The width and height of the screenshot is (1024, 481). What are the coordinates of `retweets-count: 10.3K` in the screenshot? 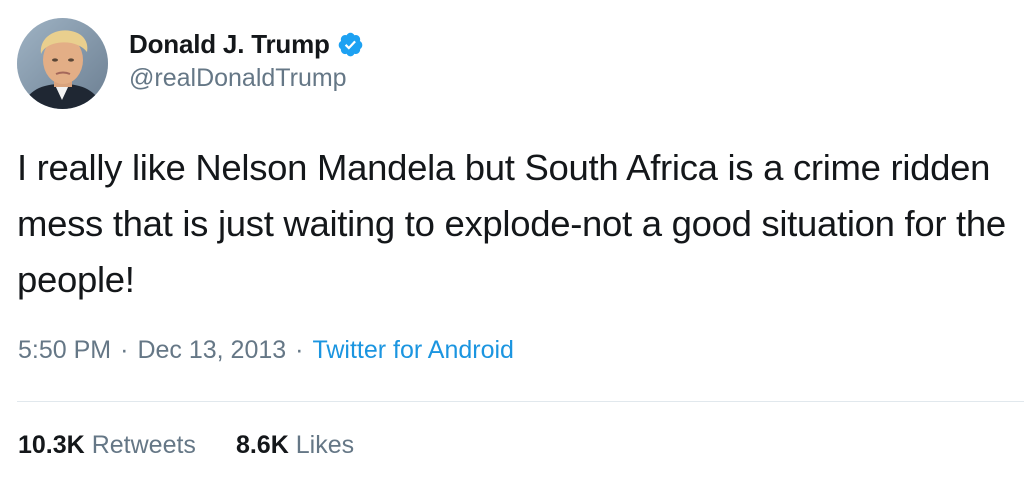 It's located at (51, 445).